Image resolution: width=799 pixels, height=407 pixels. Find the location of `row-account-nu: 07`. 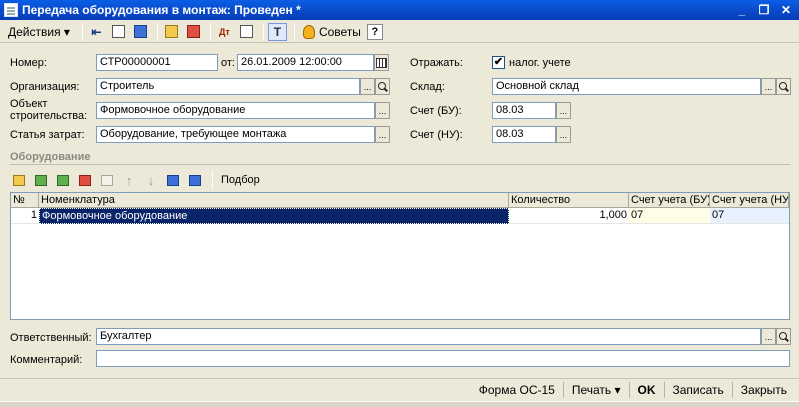

row-account-nu: 07 is located at coordinates (749, 216).